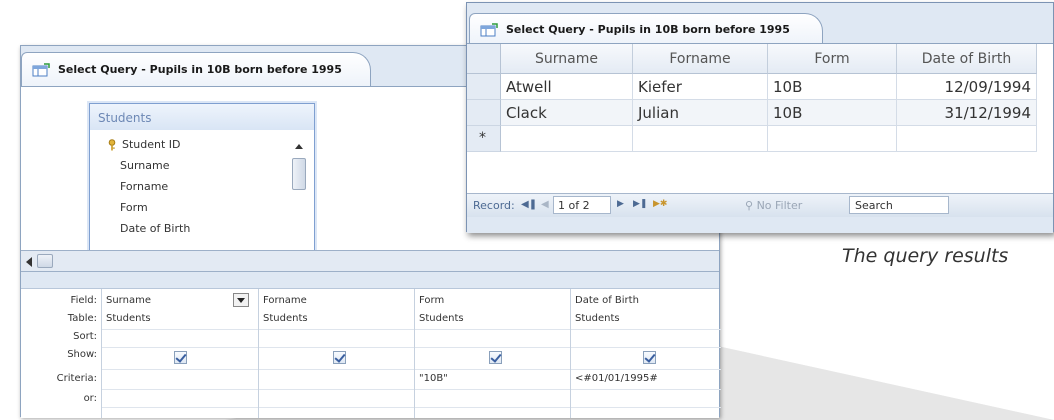 This screenshot has height=420, width=1054. What do you see at coordinates (299, 146) in the screenshot?
I see `scroll-up-icon` at bounding box center [299, 146].